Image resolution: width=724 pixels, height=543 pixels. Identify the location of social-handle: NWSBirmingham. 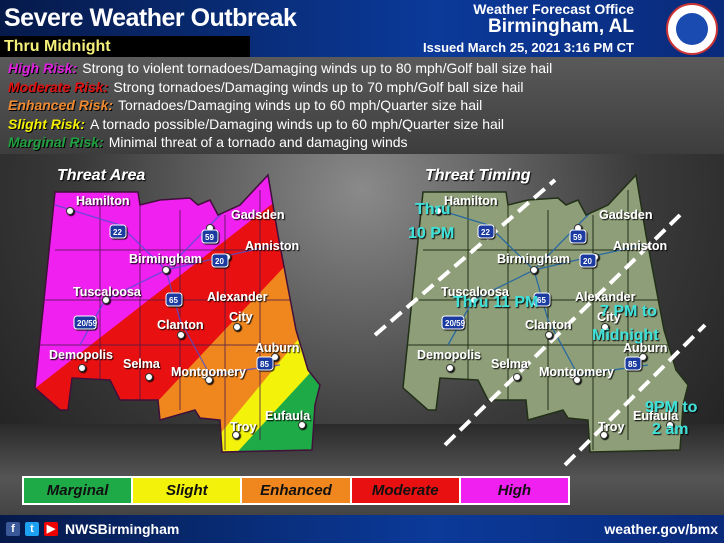
(122, 529).